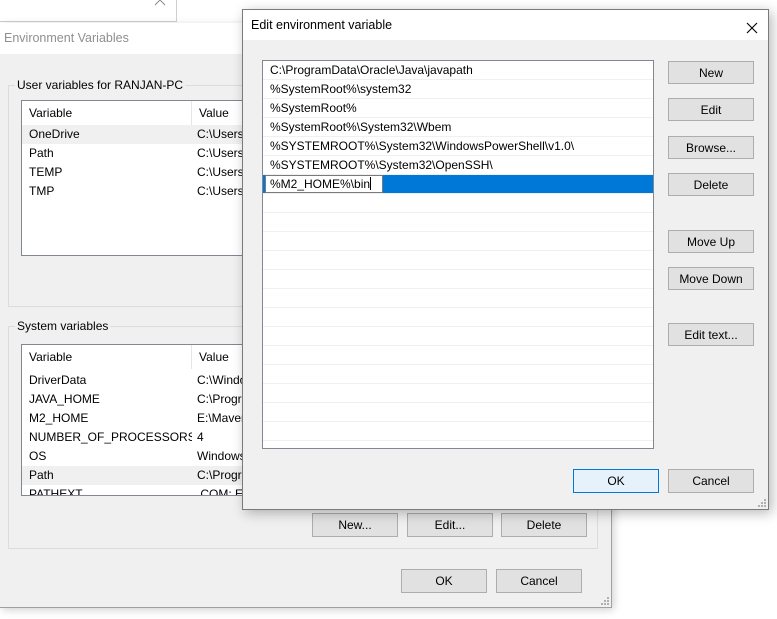 This screenshot has width=777, height=619. I want to click on variable-name: JAVA_HOME, so click(64, 399).